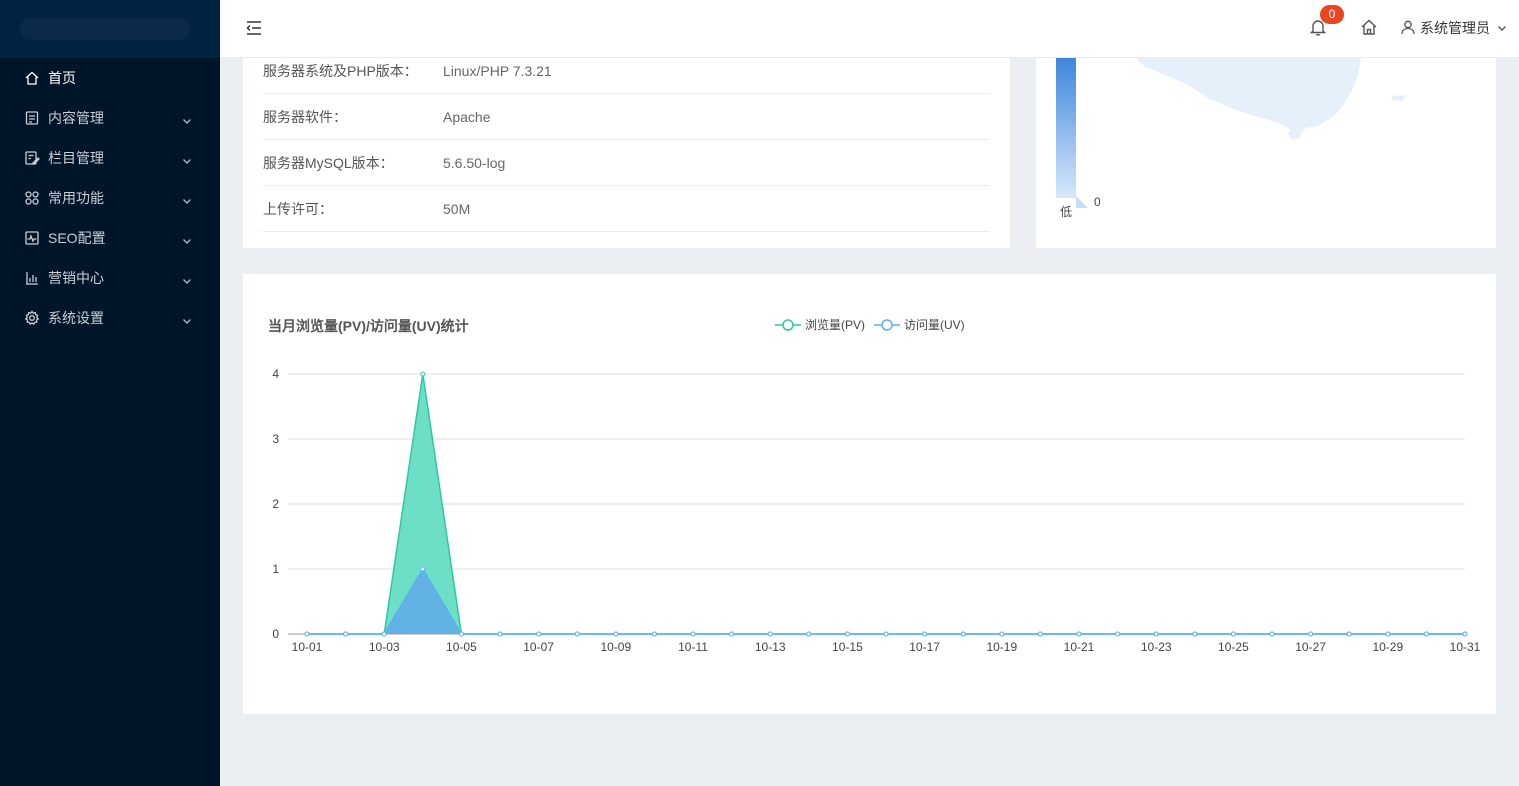 The width and height of the screenshot is (1519, 786). I want to click on info-row: 服务器软件： Apache, so click(626, 117).